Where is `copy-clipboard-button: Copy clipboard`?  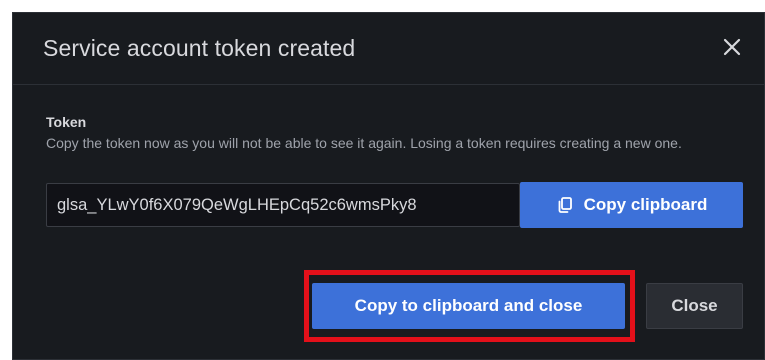
copy-clipboard-button: Copy clipboard is located at coordinates (631, 205).